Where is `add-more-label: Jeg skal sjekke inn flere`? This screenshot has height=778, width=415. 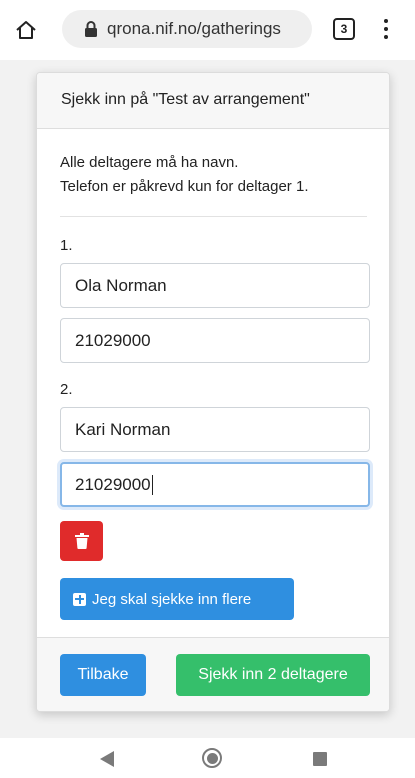 add-more-label: Jeg skal sjekke inn flere is located at coordinates (172, 599).